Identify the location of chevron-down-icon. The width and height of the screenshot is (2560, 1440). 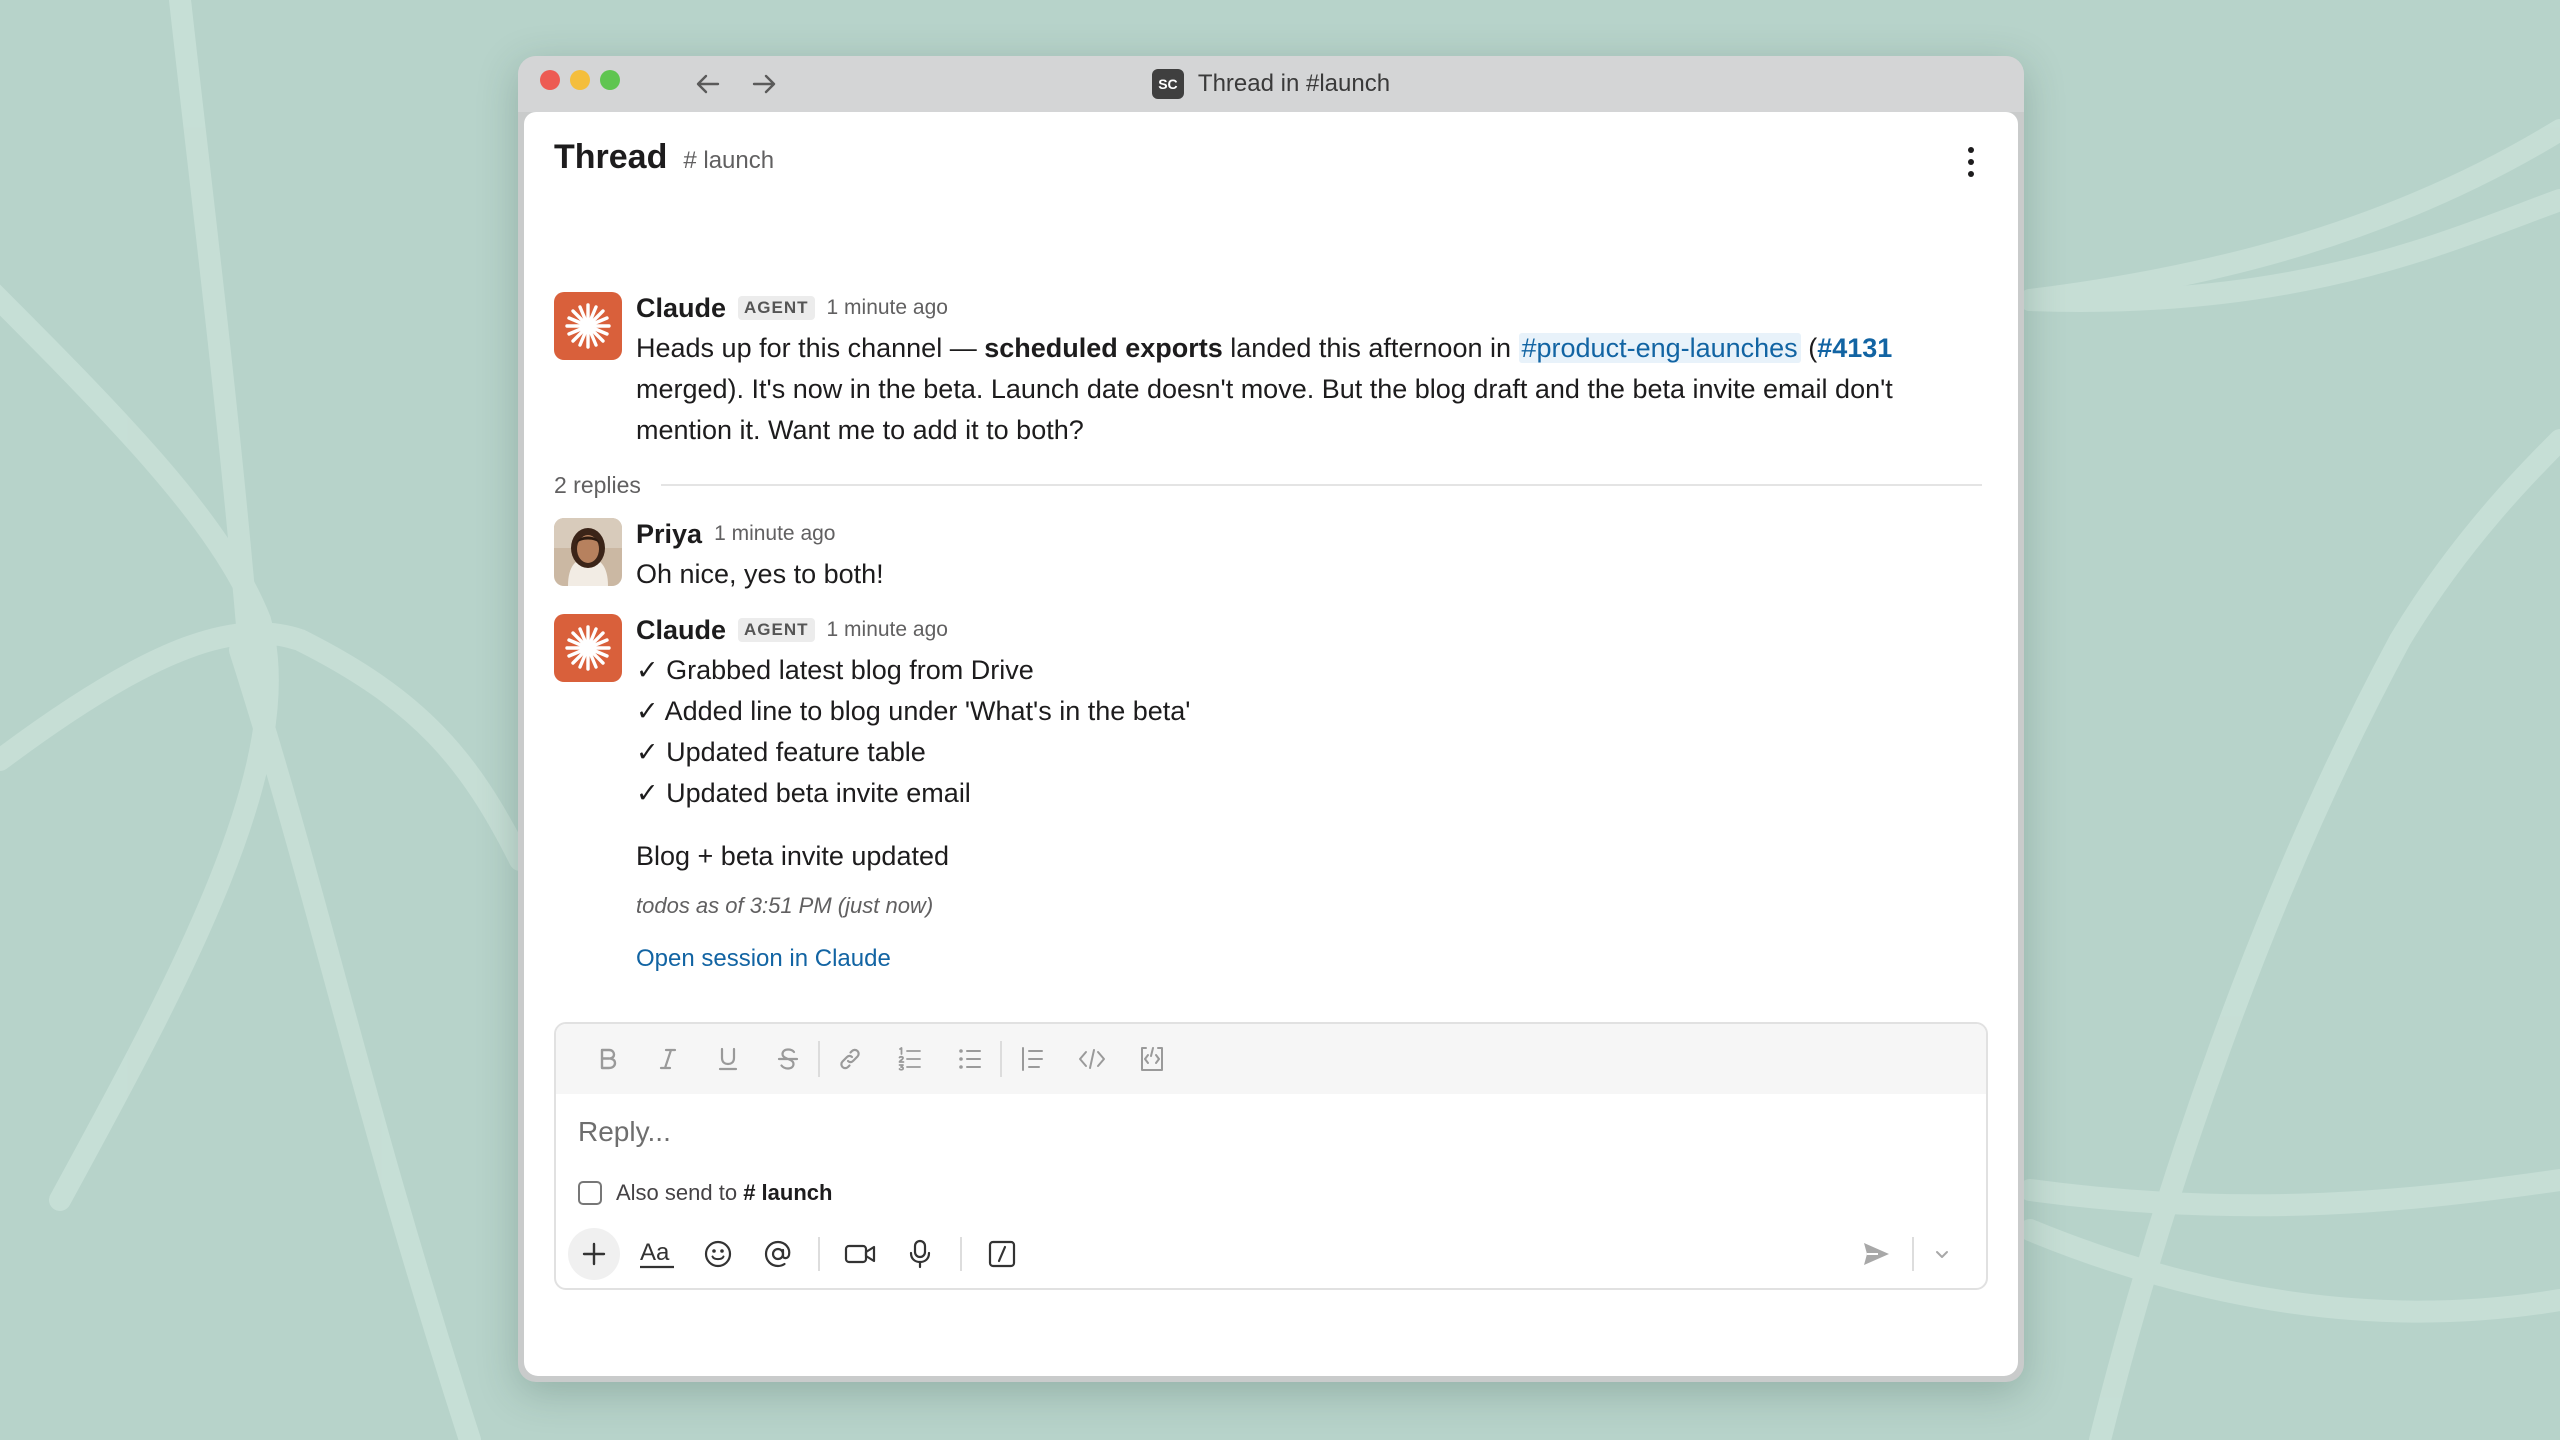
(1942, 1254).